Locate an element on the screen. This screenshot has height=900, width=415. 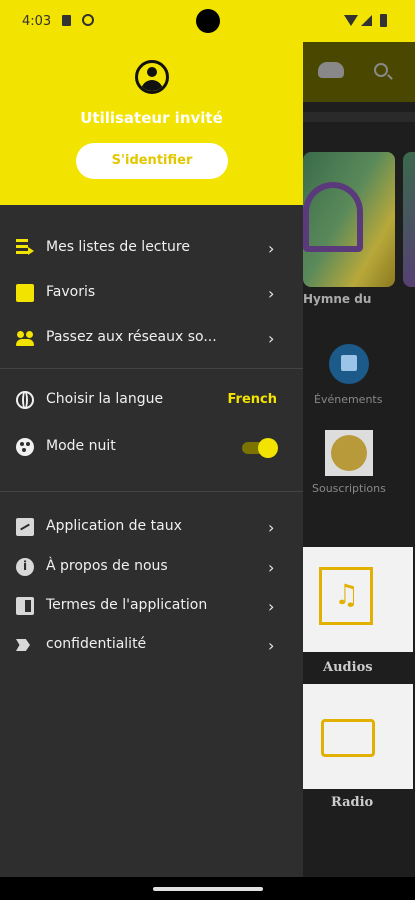
menu-item-label: Favoris is located at coordinates (71, 292).